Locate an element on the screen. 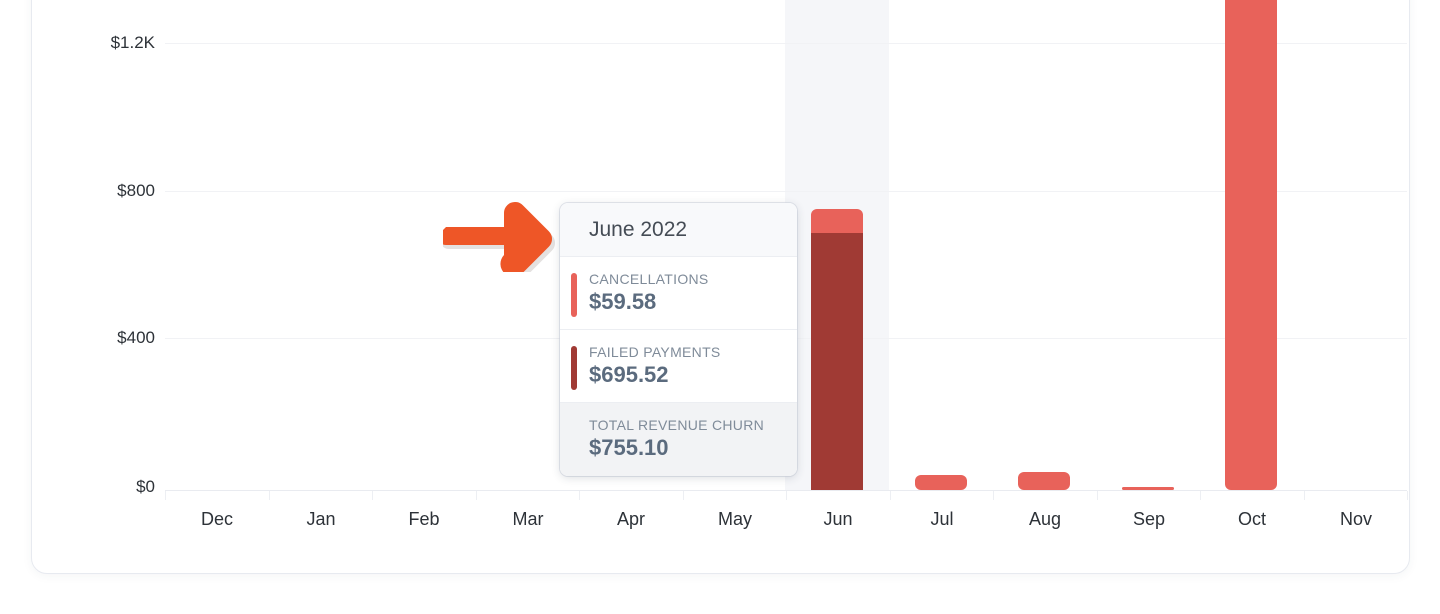 Image resolution: width=1440 pixels, height=614 pixels. y-axis-labels: $1.2K $800 $400 $0 is located at coordinates (93, 248).